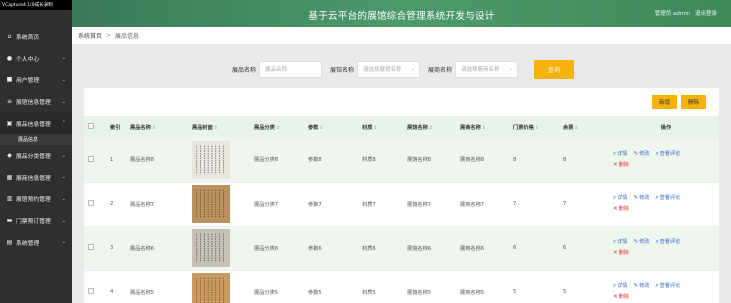 The width and height of the screenshot is (731, 303). I want to click on user-role: 管理员 admin, so click(672, 14).